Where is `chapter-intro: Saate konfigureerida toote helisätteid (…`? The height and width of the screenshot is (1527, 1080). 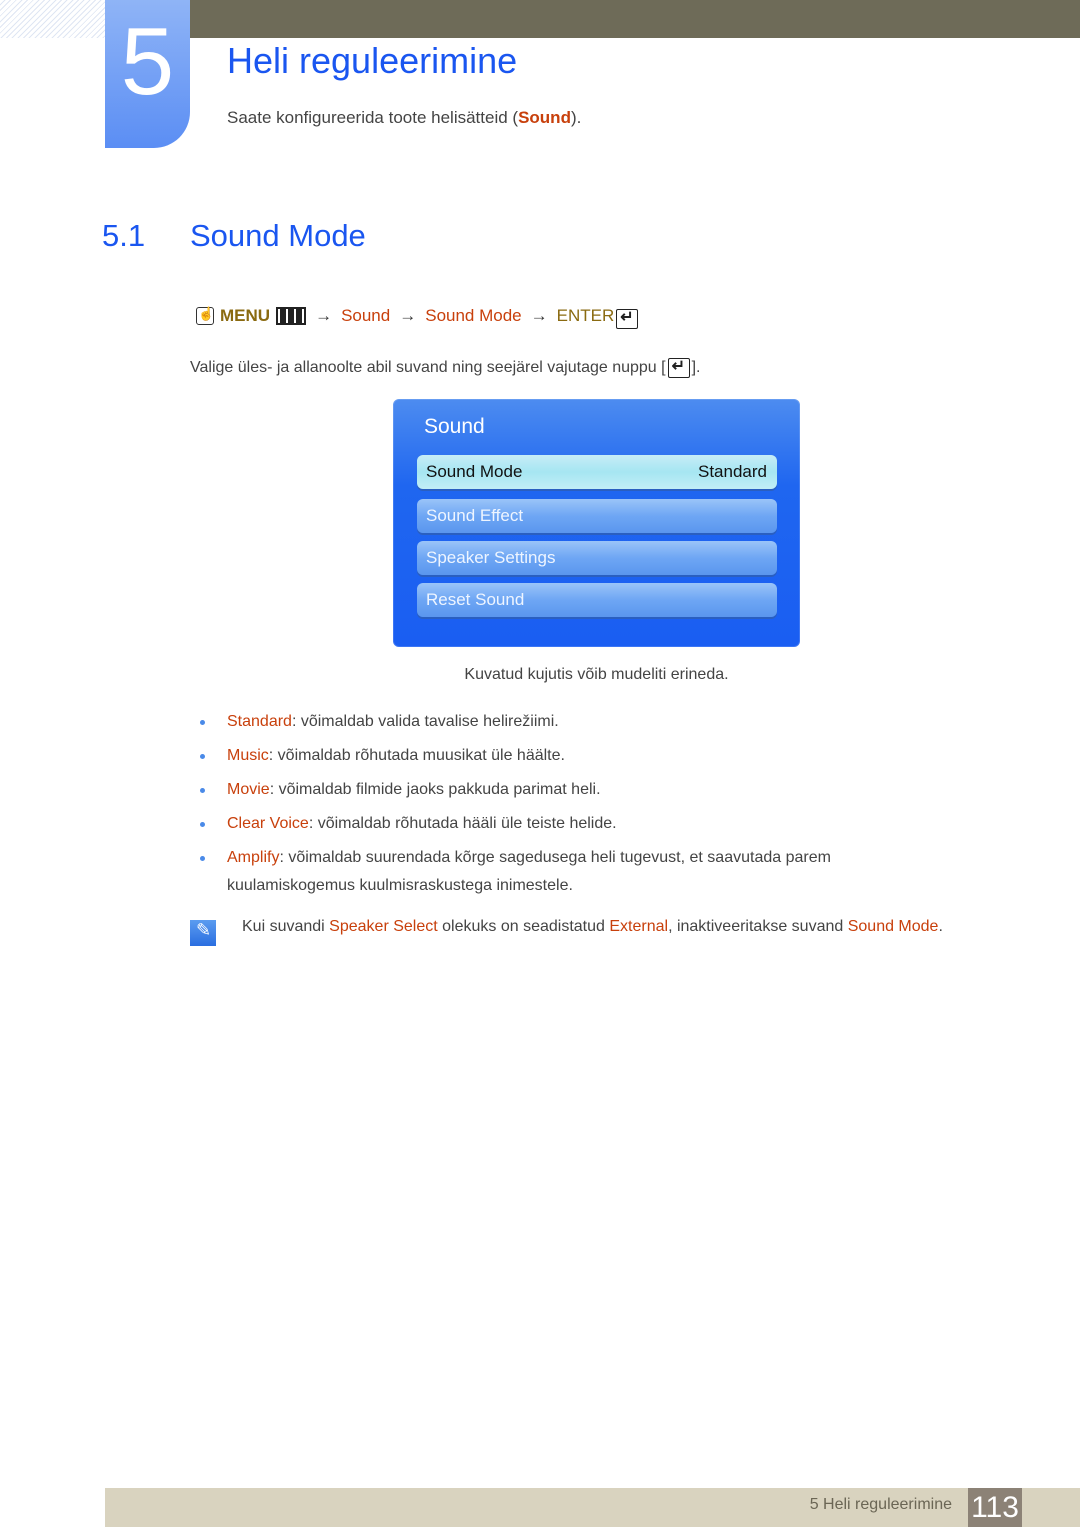 chapter-intro: Saate konfigureerida toote helisätteid (… is located at coordinates (404, 118).